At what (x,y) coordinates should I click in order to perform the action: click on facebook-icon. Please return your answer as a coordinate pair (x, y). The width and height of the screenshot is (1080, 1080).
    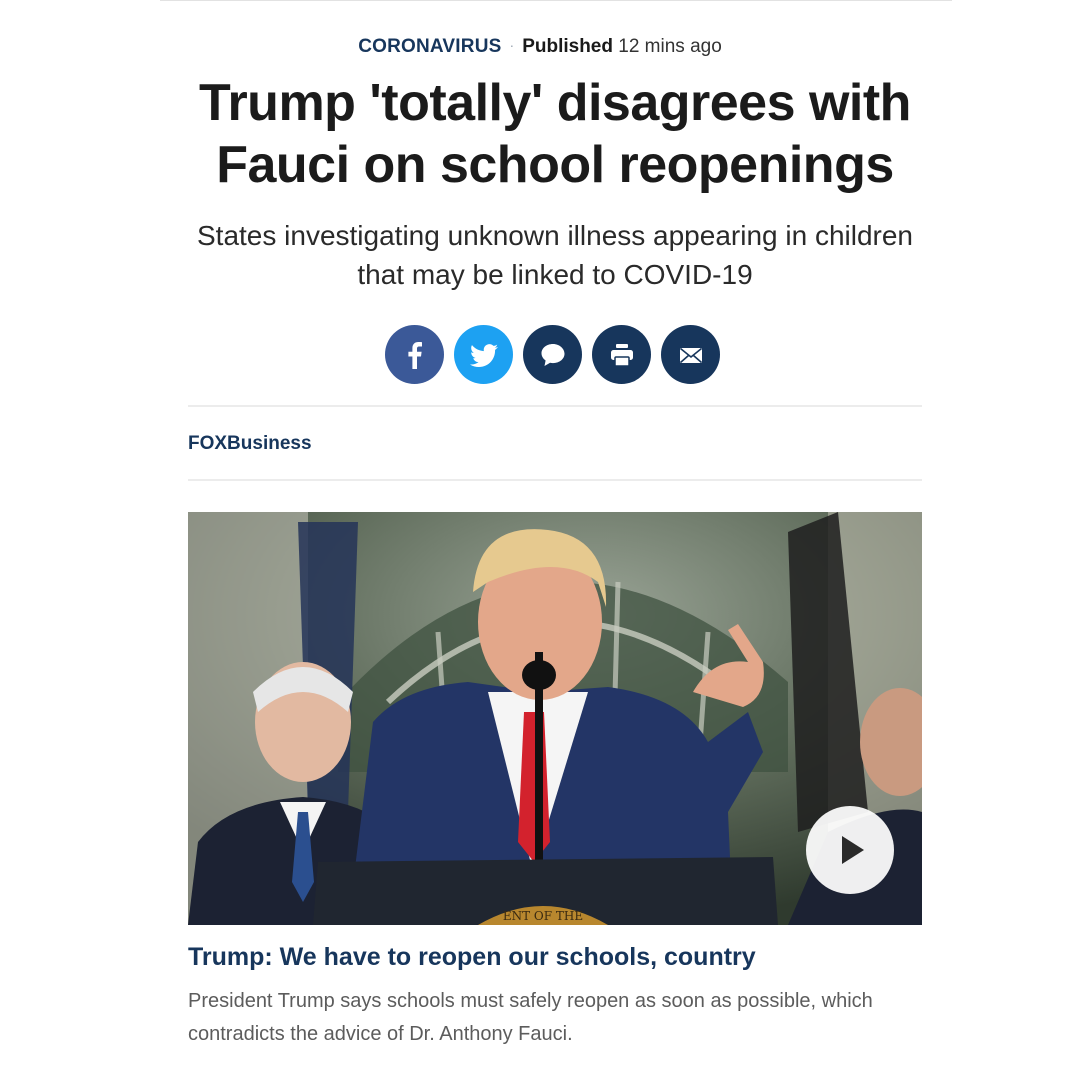
    Looking at the image, I should click on (414, 355).